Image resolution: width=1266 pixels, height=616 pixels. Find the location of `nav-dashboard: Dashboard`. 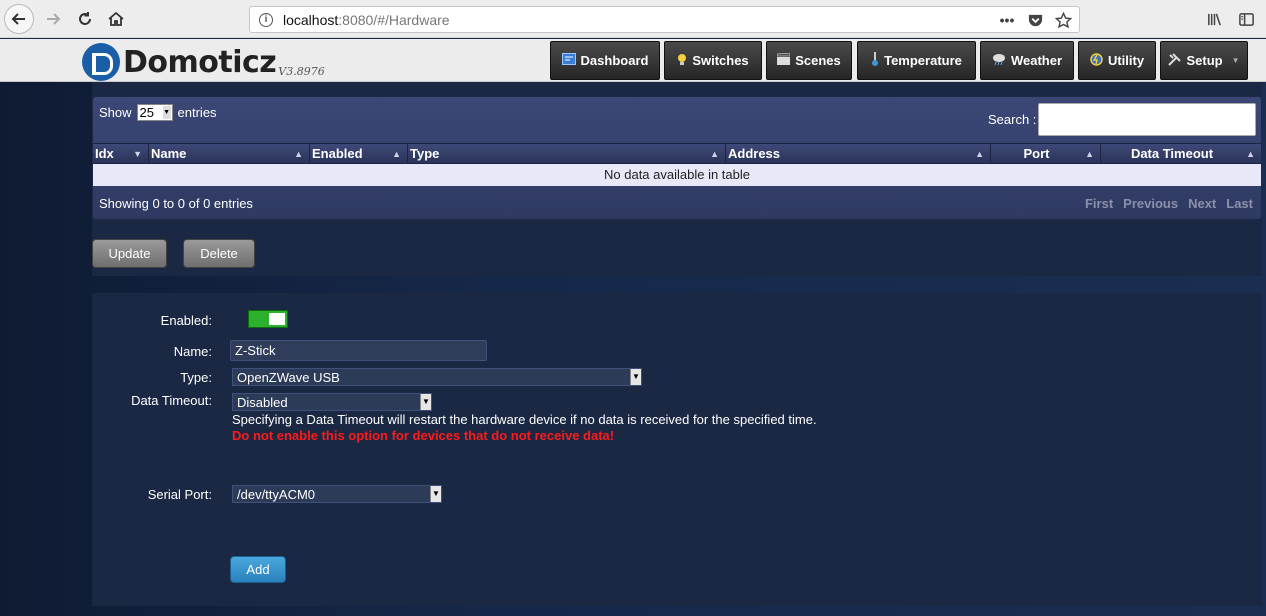

nav-dashboard: Dashboard is located at coordinates (605, 60).